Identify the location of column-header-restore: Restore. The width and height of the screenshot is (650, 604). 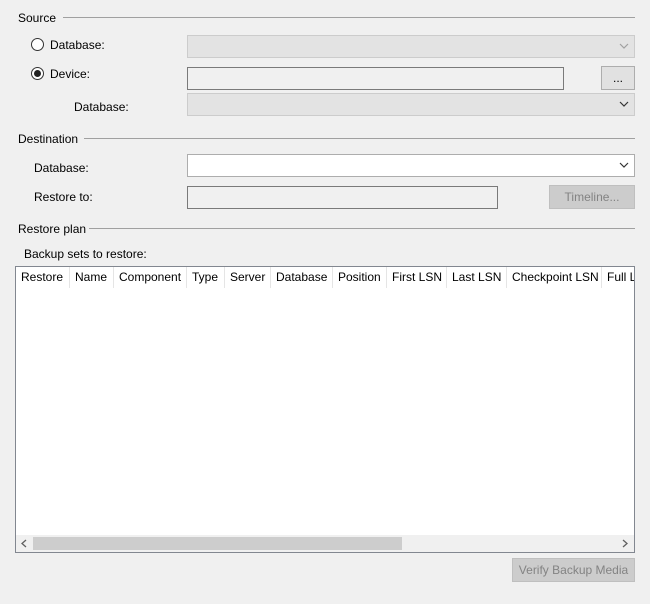
(43, 277).